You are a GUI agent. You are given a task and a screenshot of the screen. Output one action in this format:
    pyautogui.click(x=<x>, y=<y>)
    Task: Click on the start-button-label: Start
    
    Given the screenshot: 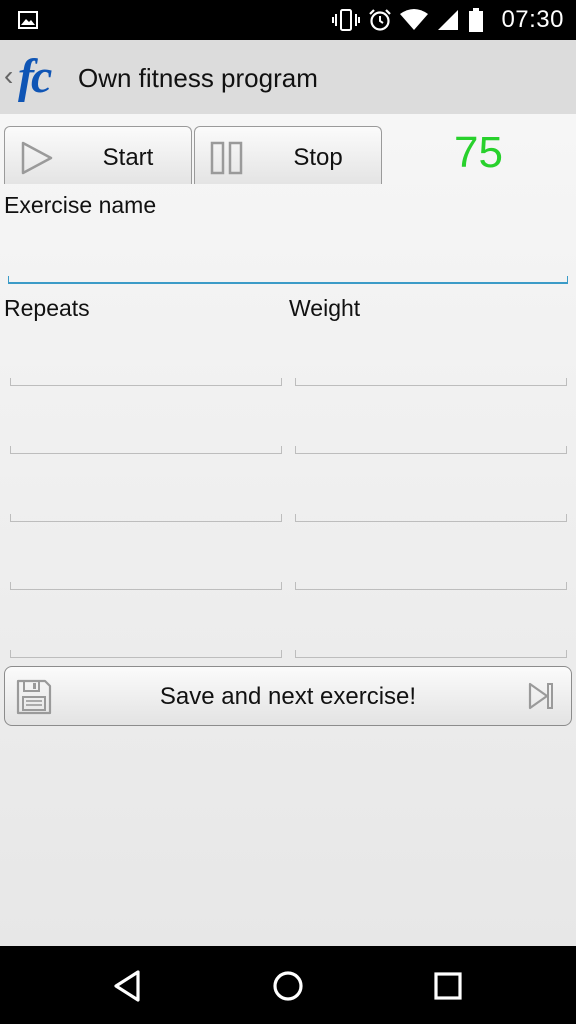 What is the action you would take?
    pyautogui.click(x=128, y=157)
    